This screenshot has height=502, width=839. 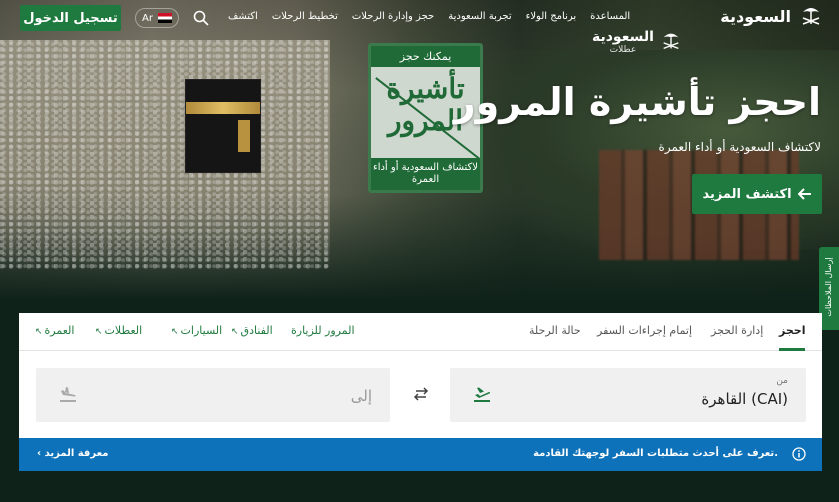 I want to click on login-button: تسجيل الدخول, so click(x=70, y=18).